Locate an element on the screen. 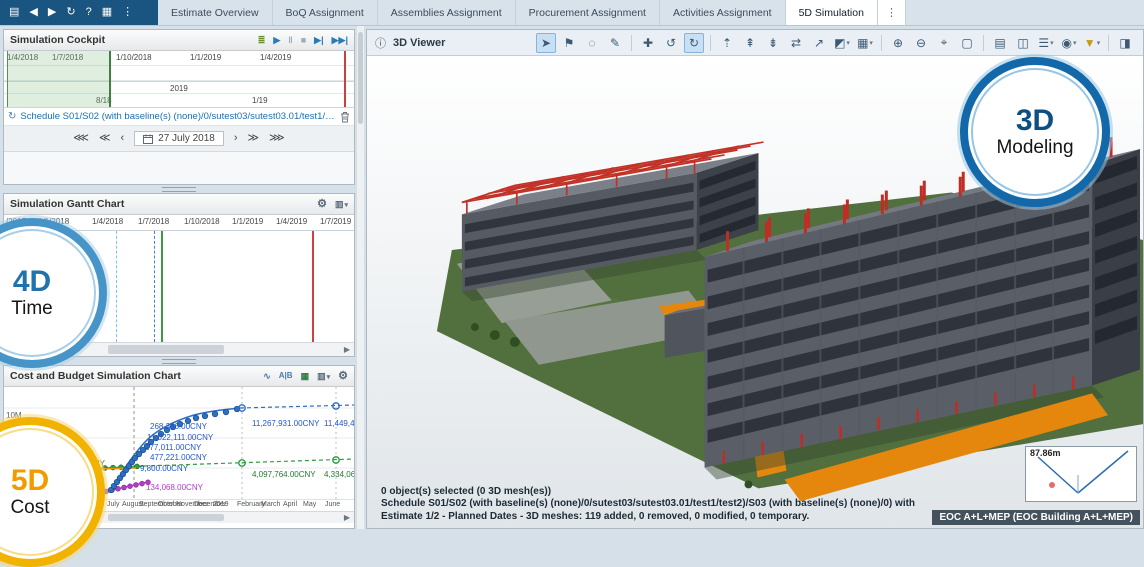  camera-views-icon: ◉ ▾ is located at coordinates (1069, 43).